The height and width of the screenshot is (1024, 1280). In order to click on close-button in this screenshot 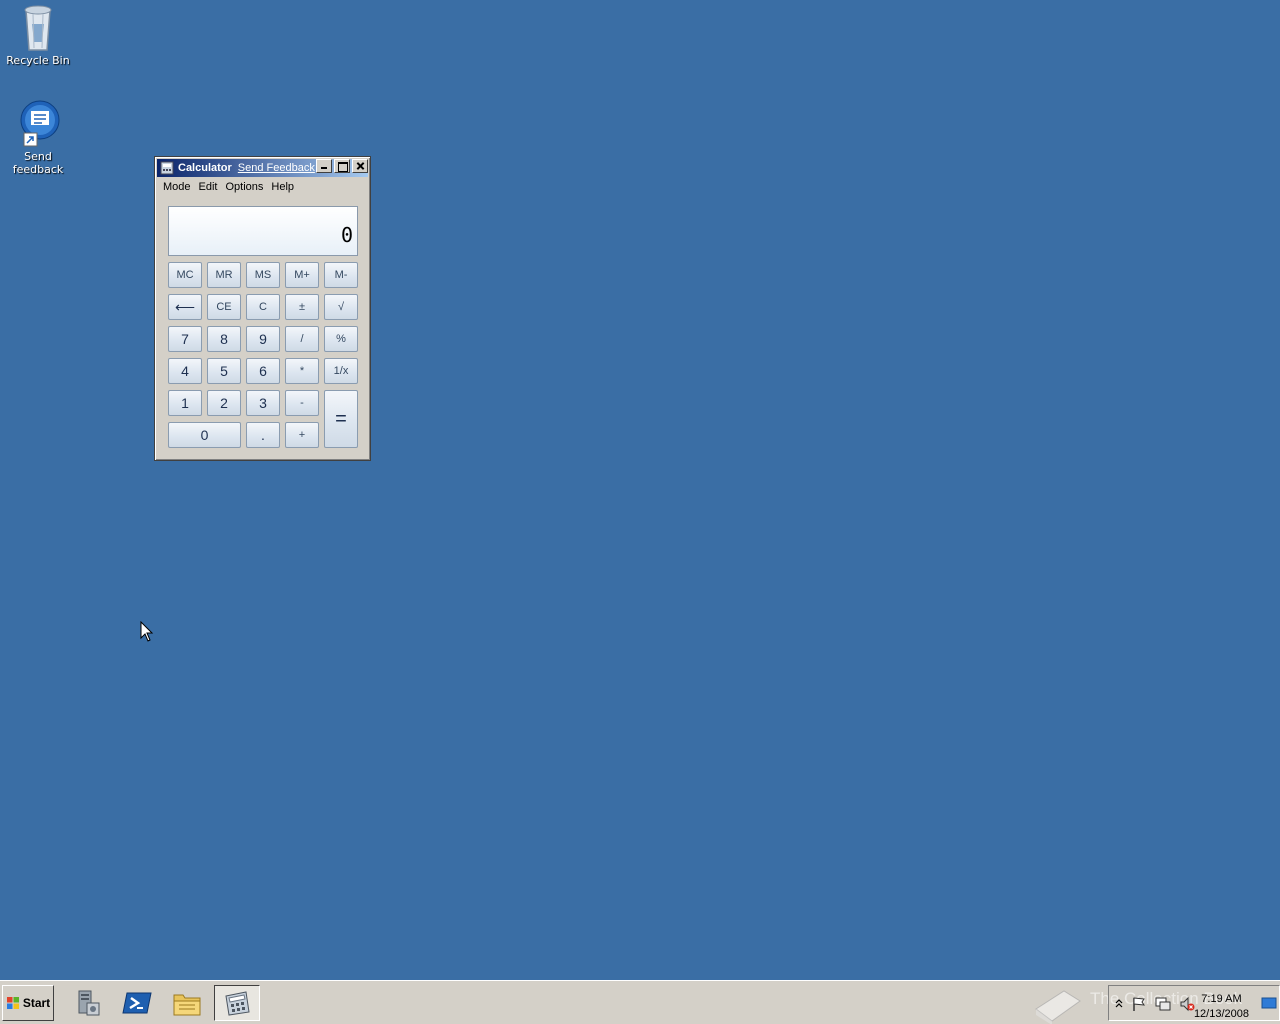, I will do `click(360, 166)`.